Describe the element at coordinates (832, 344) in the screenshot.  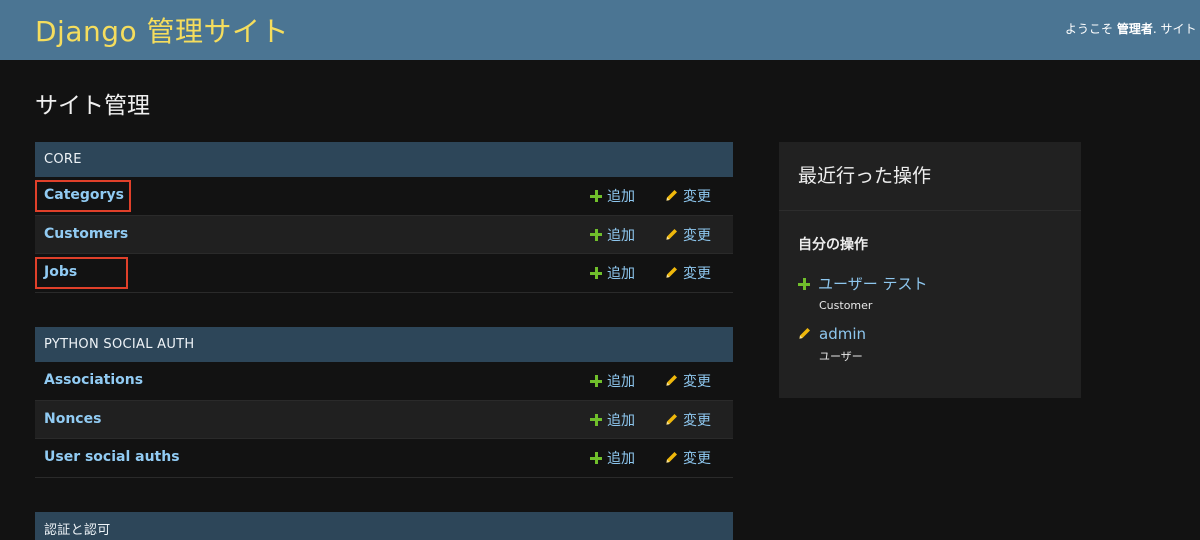
I see `recent-action-item: admin ユーザー` at that location.